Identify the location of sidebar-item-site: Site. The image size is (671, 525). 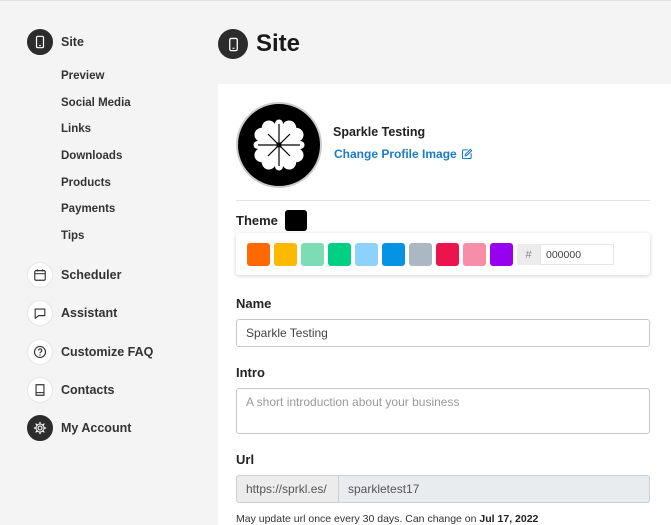
(55, 42).